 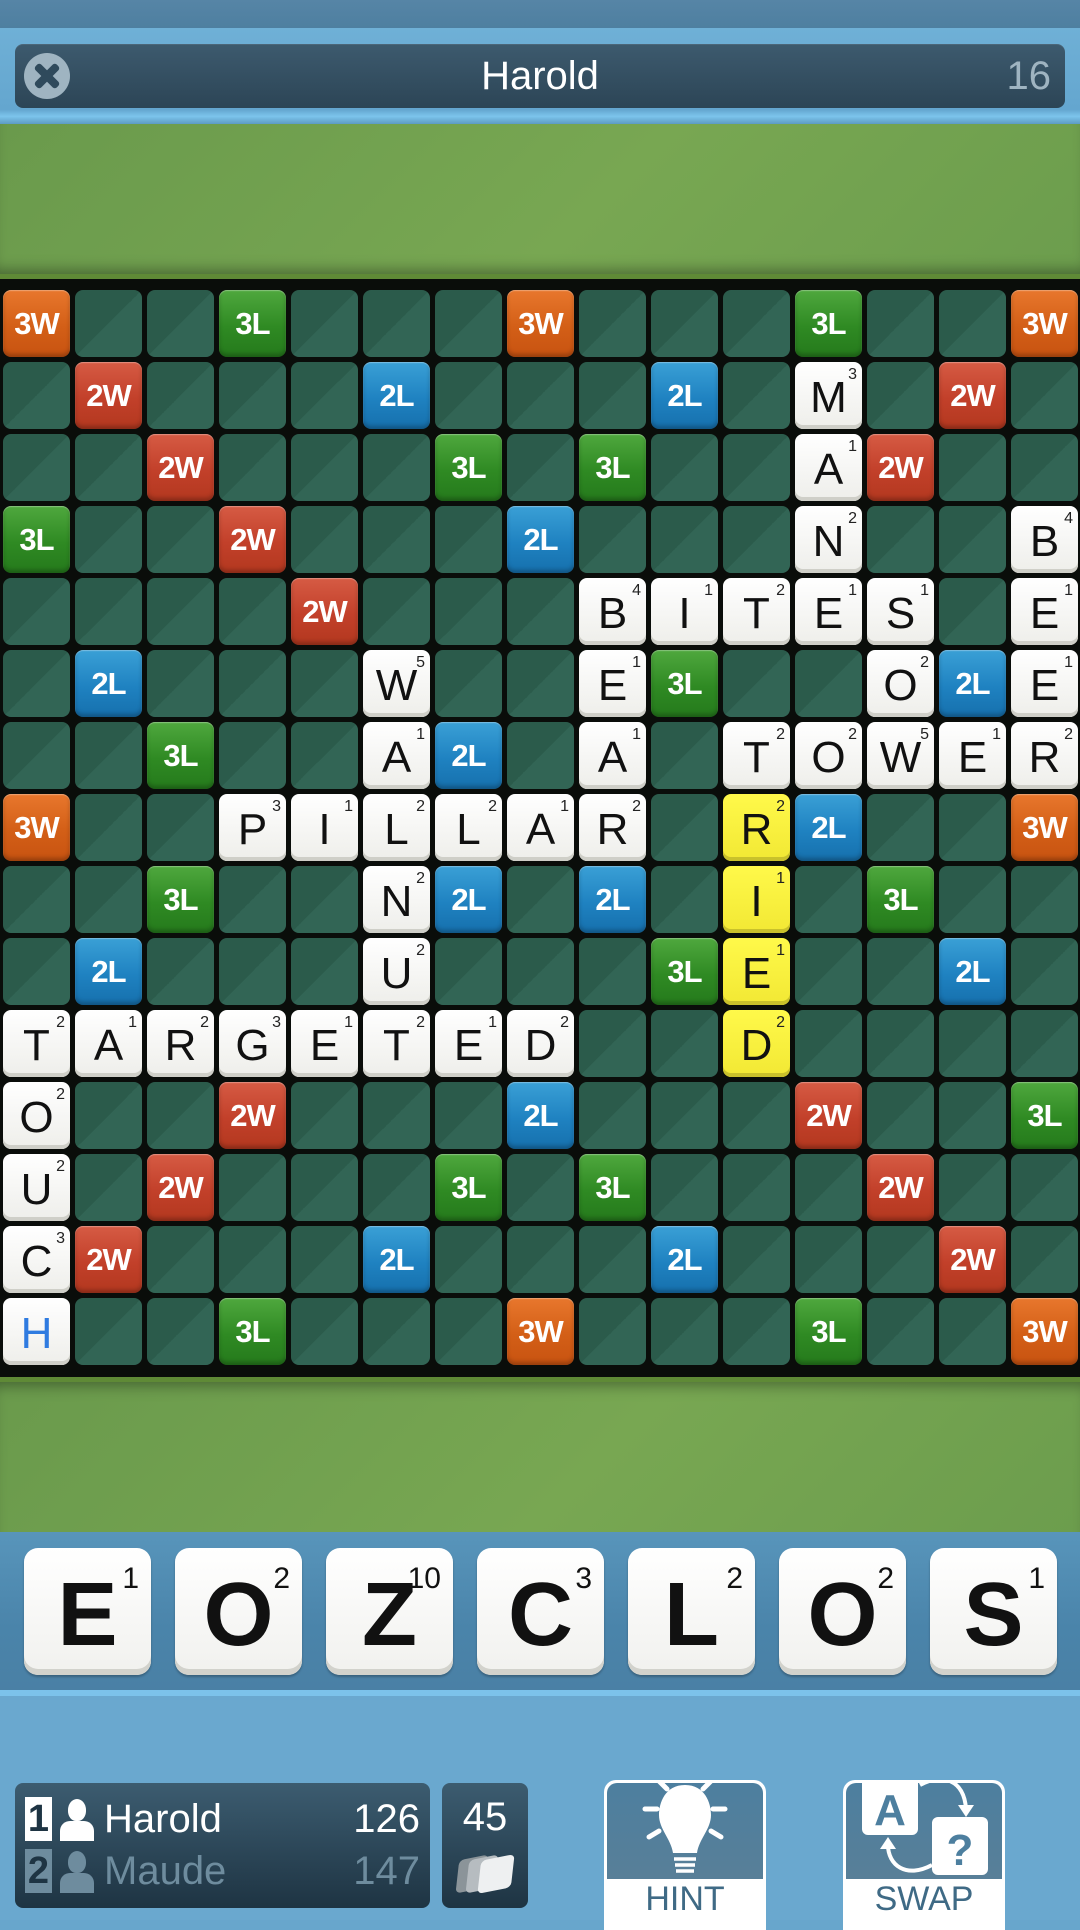 I want to click on rack-tile: O 2, so click(x=842, y=1611).